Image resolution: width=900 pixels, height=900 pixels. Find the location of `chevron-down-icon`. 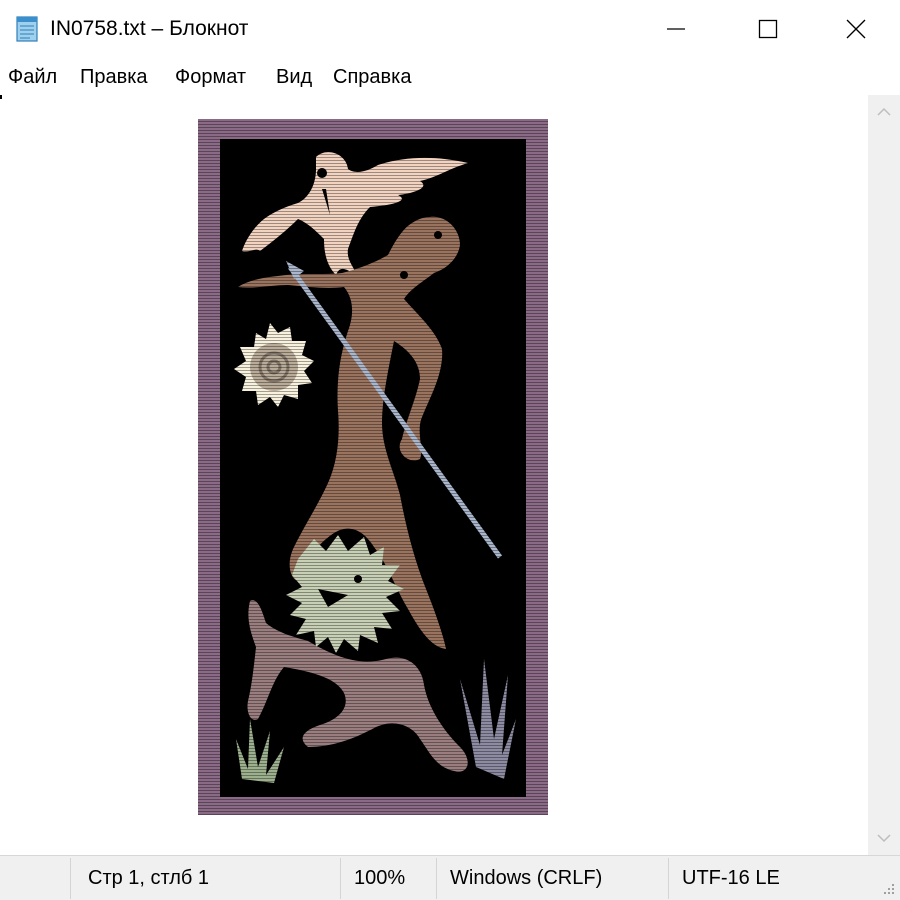

chevron-down-icon is located at coordinates (884, 838).